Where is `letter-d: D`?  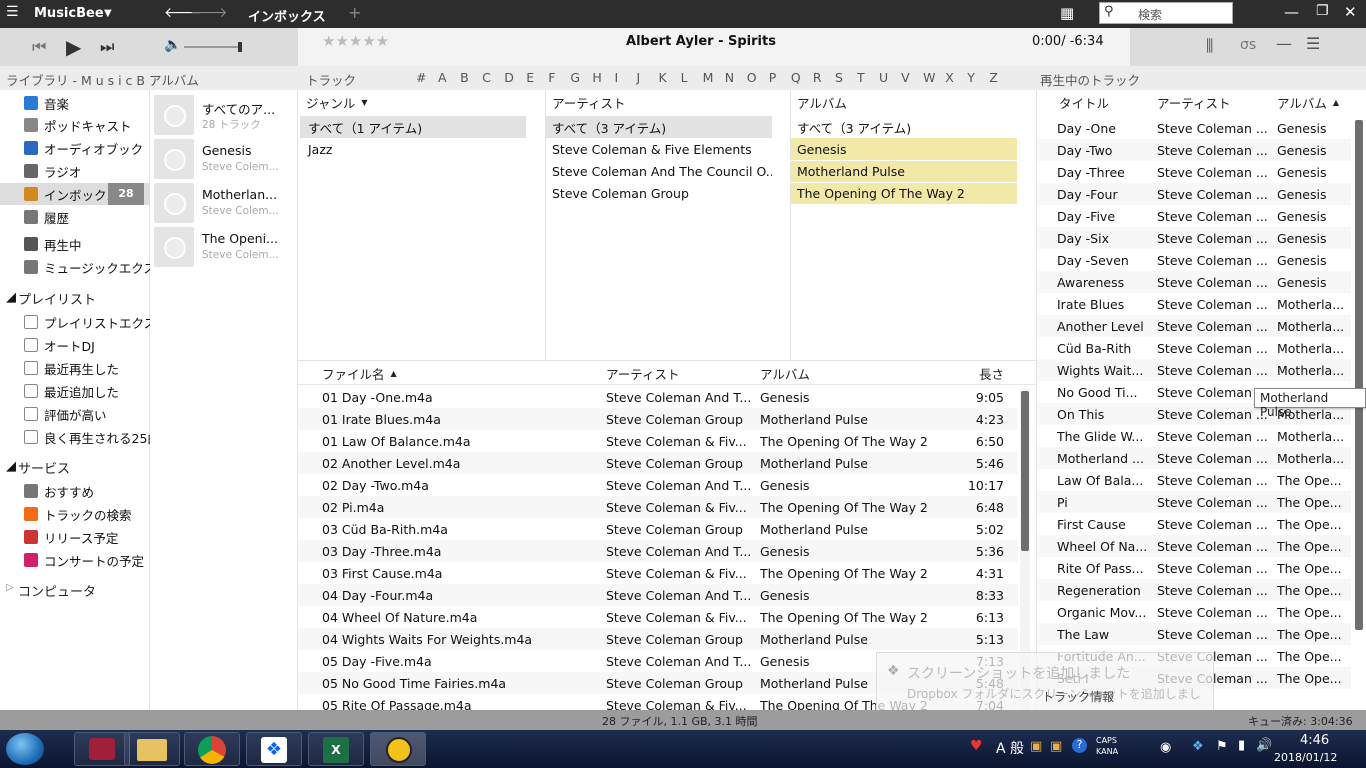 letter-d: D is located at coordinates (509, 77).